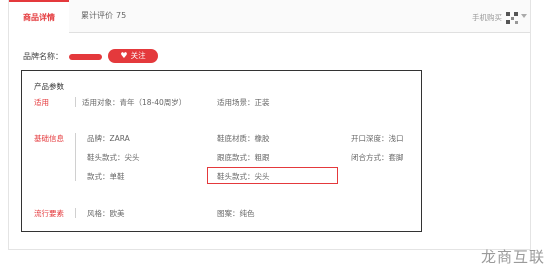 The width and height of the screenshot is (550, 271). What do you see at coordinates (106, 213) in the screenshot?
I see `param-trend-style: 风格：欧美` at bounding box center [106, 213].